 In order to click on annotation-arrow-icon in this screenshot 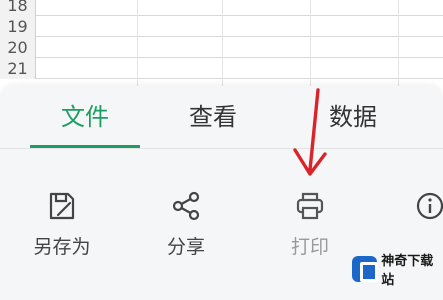, I will do `click(310, 132)`.